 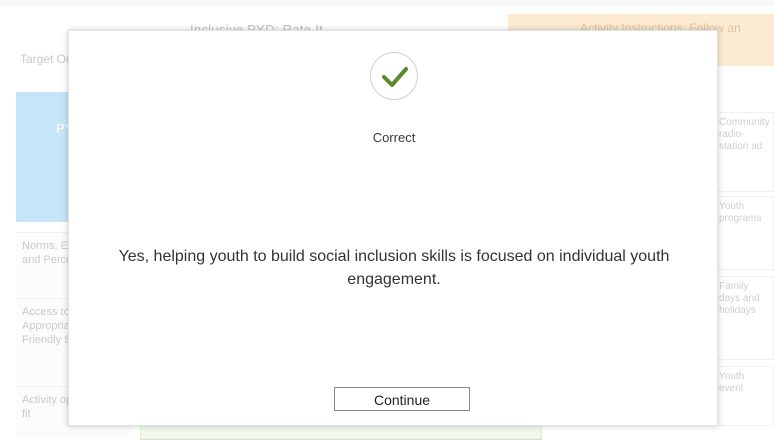 What do you see at coordinates (402, 399) in the screenshot?
I see `continue-button: Continue` at bounding box center [402, 399].